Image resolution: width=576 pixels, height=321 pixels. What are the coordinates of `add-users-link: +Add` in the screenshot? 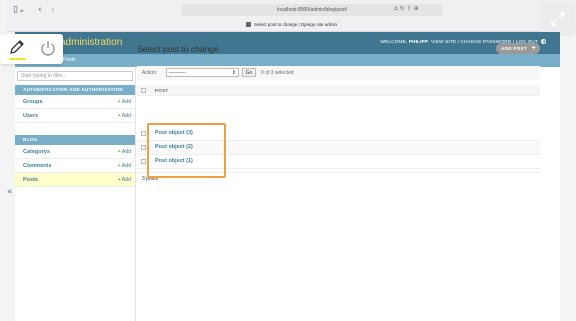 It's located at (124, 116).